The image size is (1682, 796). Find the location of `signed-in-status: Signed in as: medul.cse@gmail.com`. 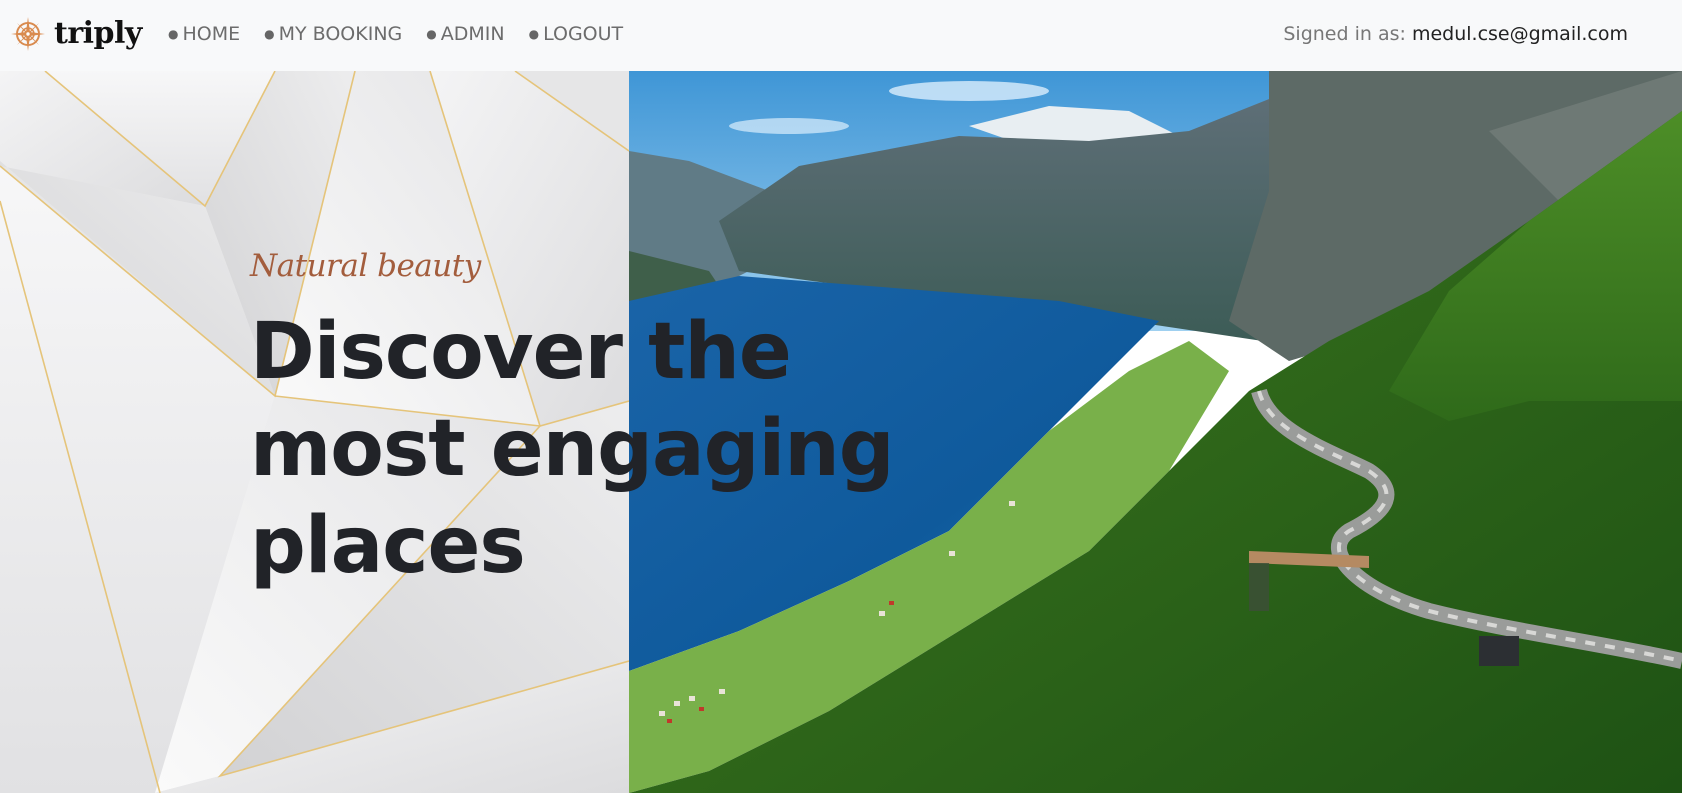

signed-in-status: Signed in as: medul.cse@gmail.com is located at coordinates (1455, 34).